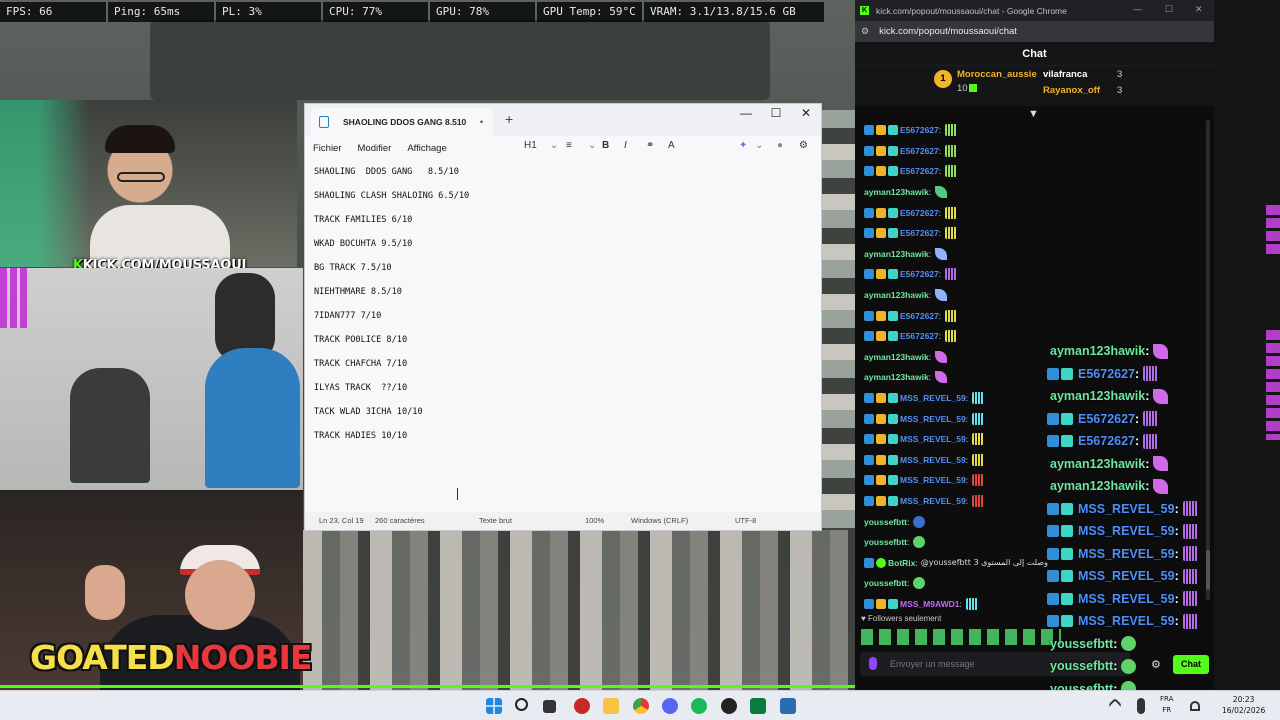 The width and height of the screenshot is (1280, 720). What do you see at coordinates (1163, 666) in the screenshot?
I see `overlay-chat-message: youssefbtt :` at bounding box center [1163, 666].